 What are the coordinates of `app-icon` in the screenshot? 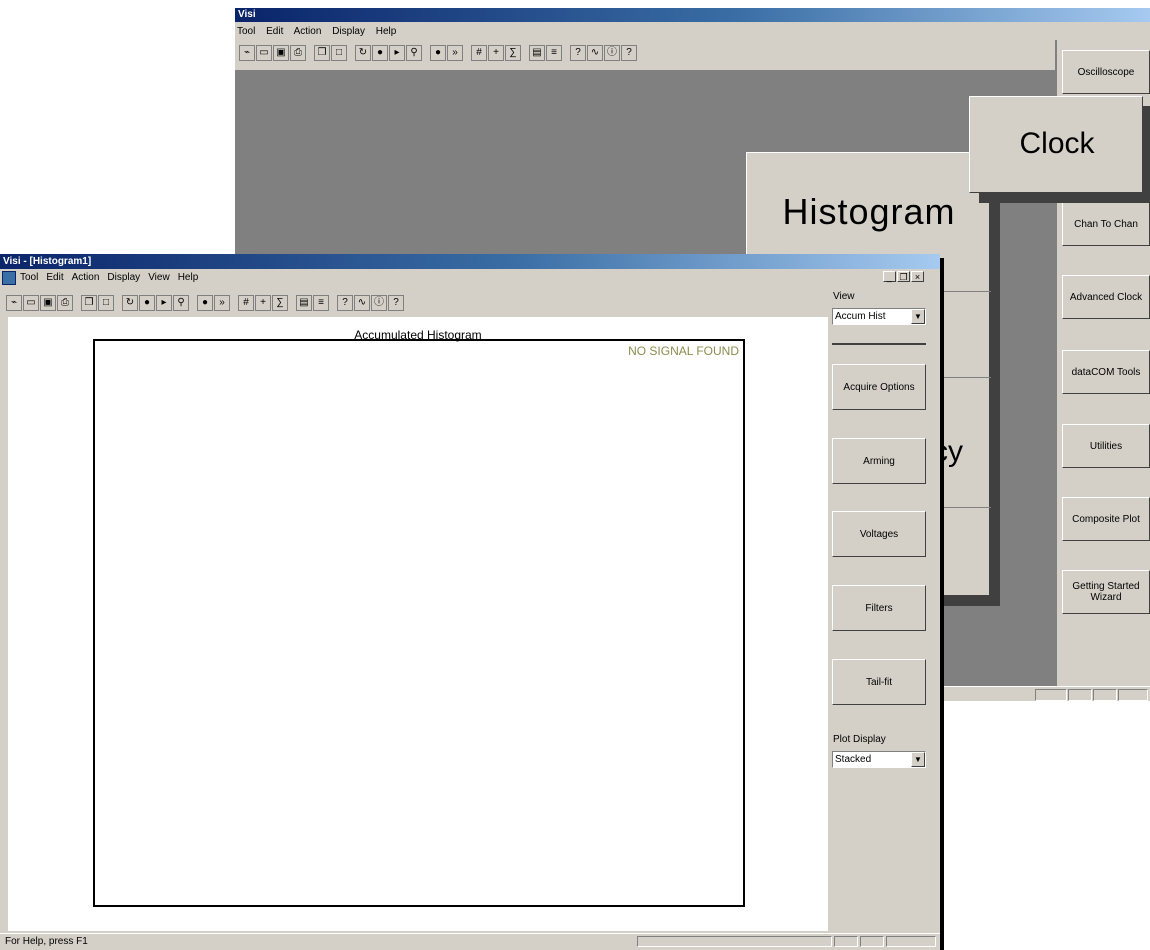 It's located at (9, 278).